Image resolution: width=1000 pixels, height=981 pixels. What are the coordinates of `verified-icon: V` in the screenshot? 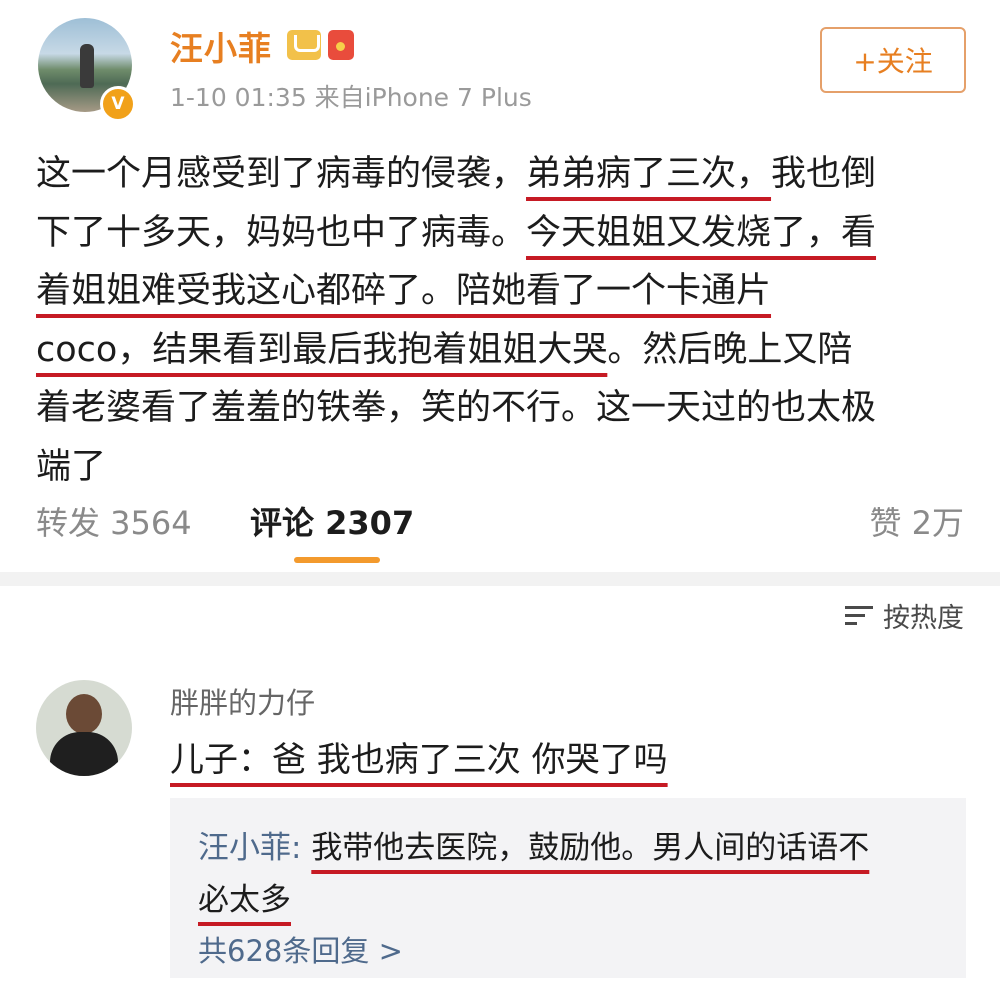 It's located at (118, 104).